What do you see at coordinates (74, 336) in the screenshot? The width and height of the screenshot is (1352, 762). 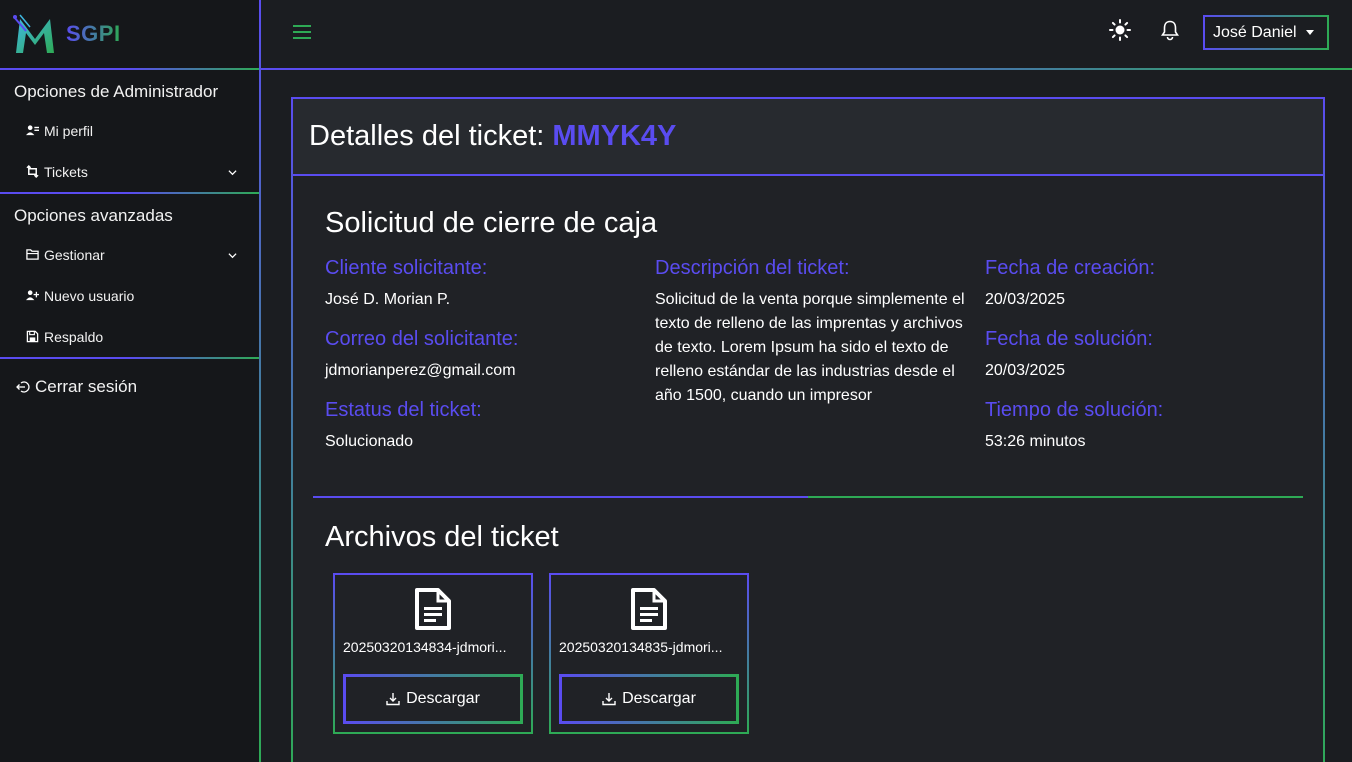 I see `sidebar-item-label: Respaldo` at bounding box center [74, 336].